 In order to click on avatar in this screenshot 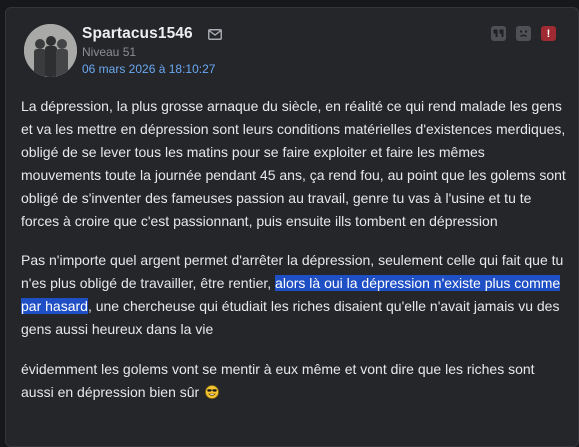, I will do `click(50, 50)`.